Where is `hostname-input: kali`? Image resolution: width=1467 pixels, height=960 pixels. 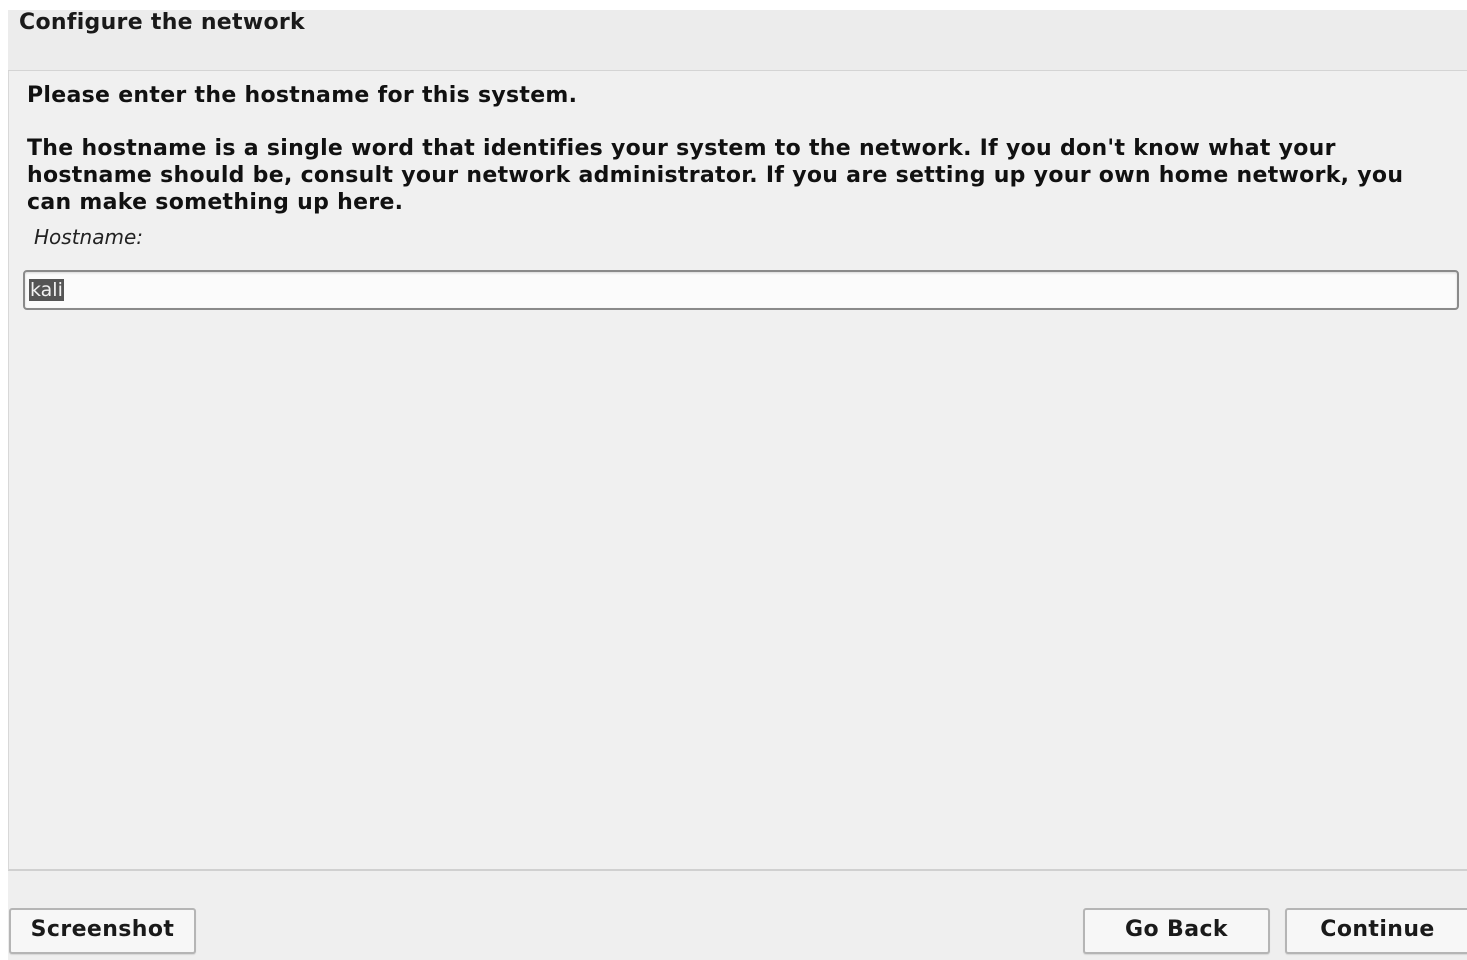 hostname-input: kali is located at coordinates (741, 290).